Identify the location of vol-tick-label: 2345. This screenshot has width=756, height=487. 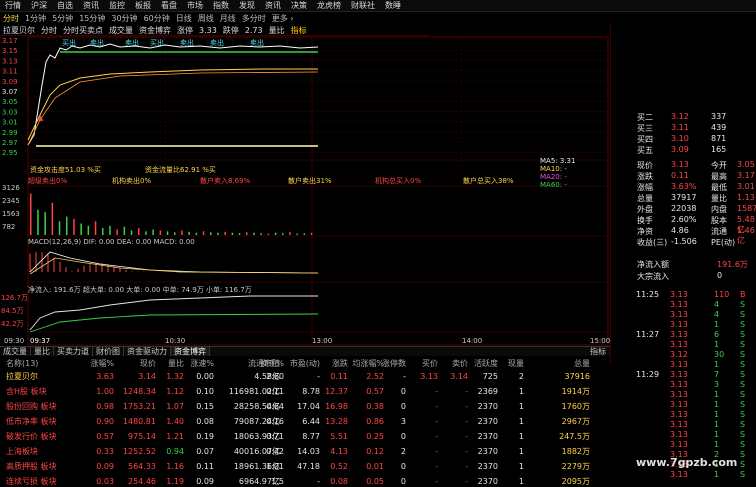
(11, 201).